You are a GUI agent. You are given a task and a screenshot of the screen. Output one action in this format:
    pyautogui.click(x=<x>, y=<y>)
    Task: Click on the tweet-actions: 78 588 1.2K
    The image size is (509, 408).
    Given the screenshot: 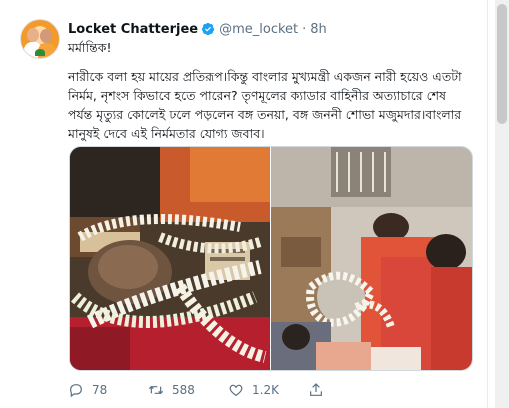 What is the action you would take?
    pyautogui.click(x=228, y=390)
    